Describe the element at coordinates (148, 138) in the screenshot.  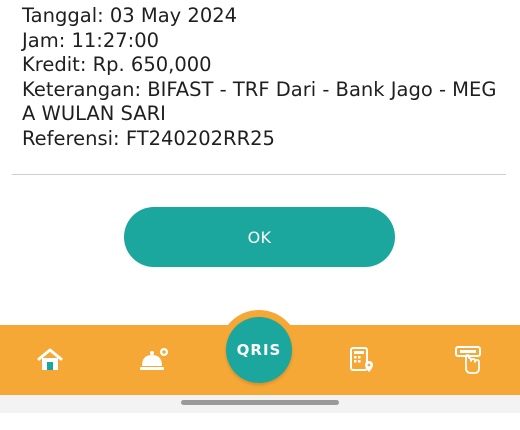
I see `transaction-reference: Referensi: FT240202RR25` at that location.